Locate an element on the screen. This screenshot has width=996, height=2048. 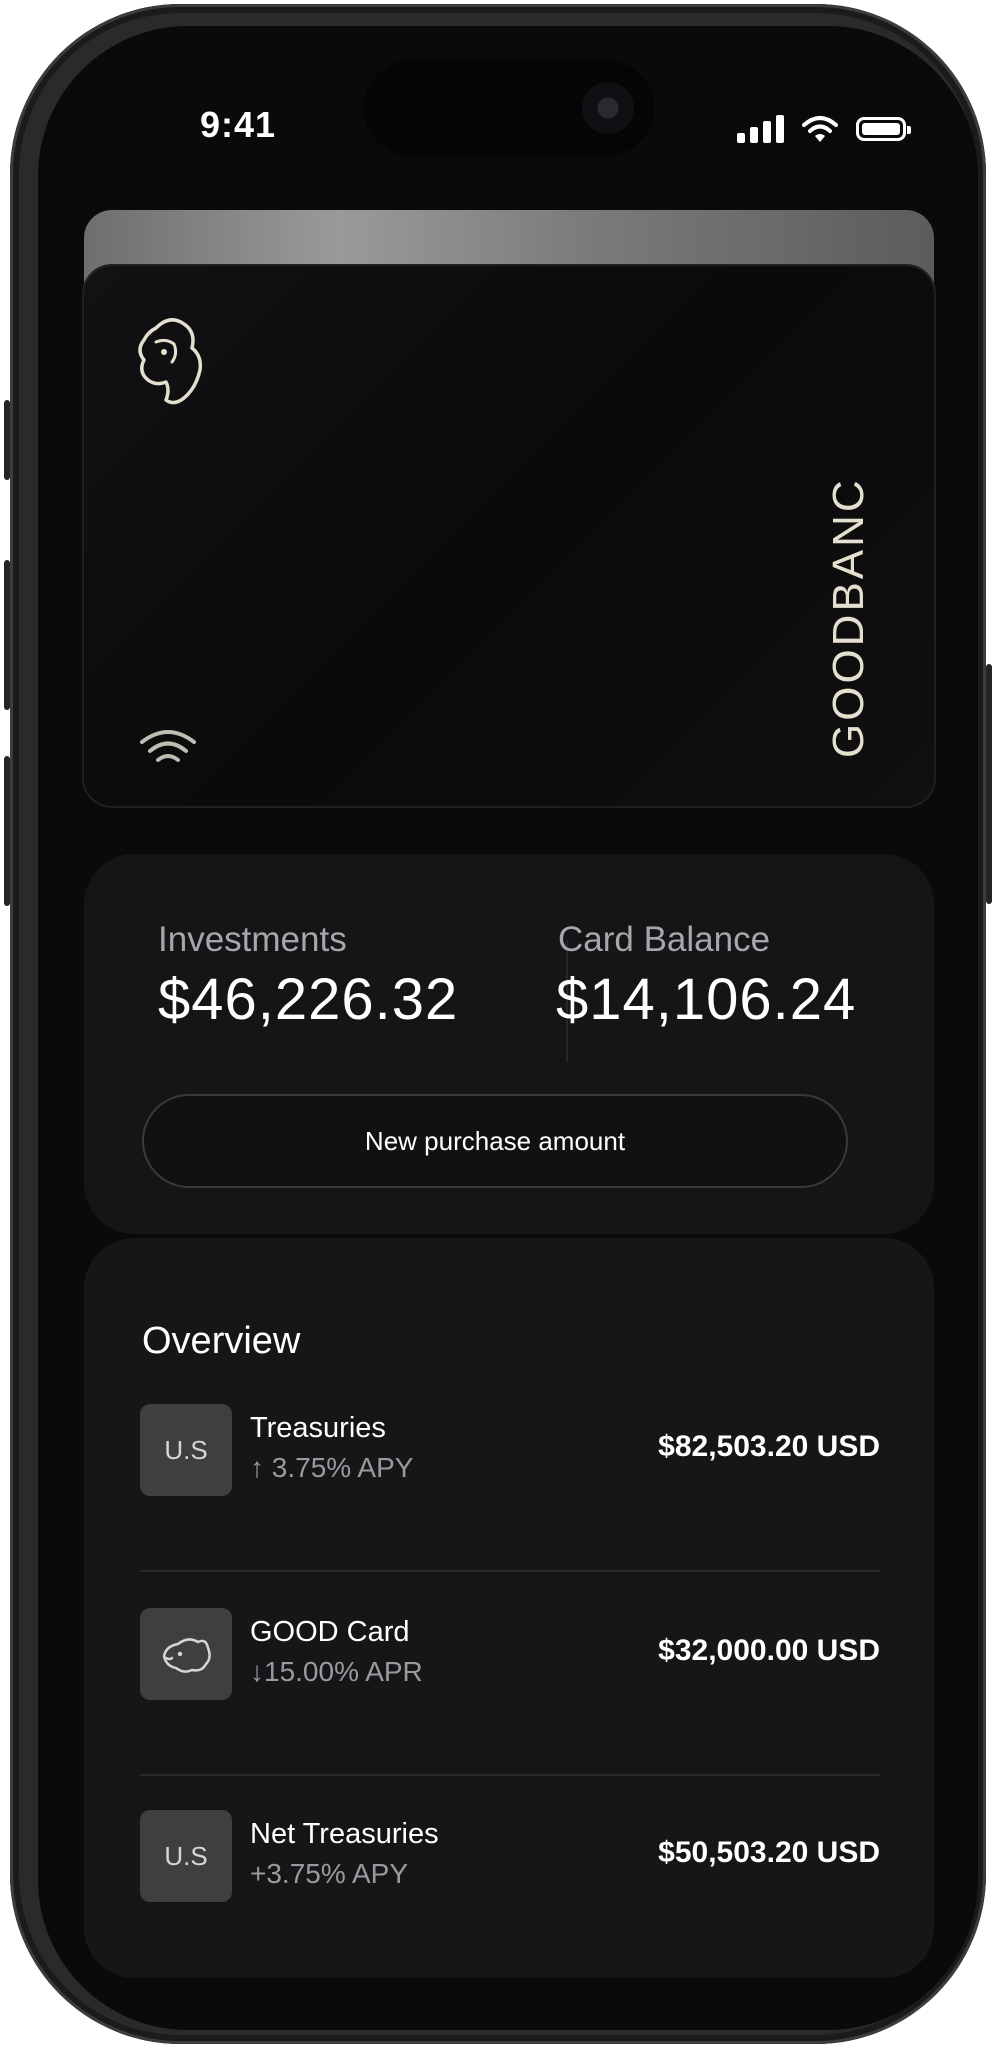
row-amount: $32,000.00 USD is located at coordinates (769, 1650).